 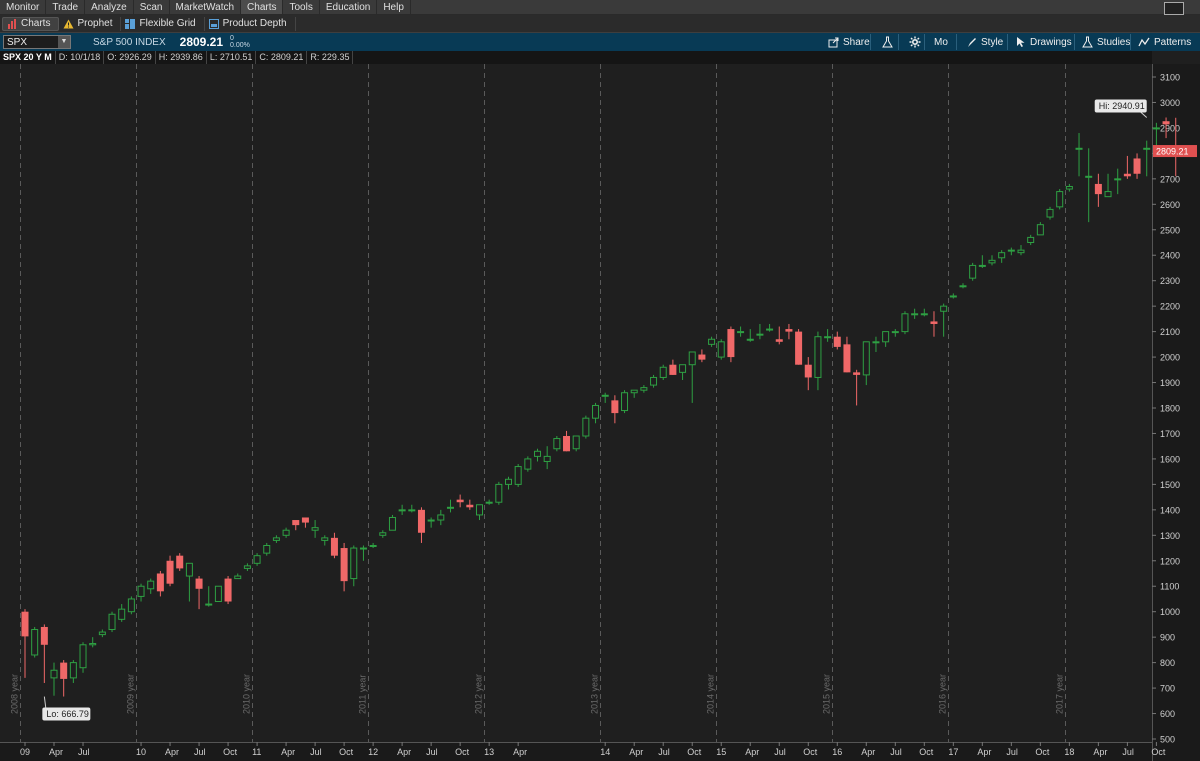 What do you see at coordinates (66, 7) in the screenshot?
I see `menu-item-trade: Trade` at bounding box center [66, 7].